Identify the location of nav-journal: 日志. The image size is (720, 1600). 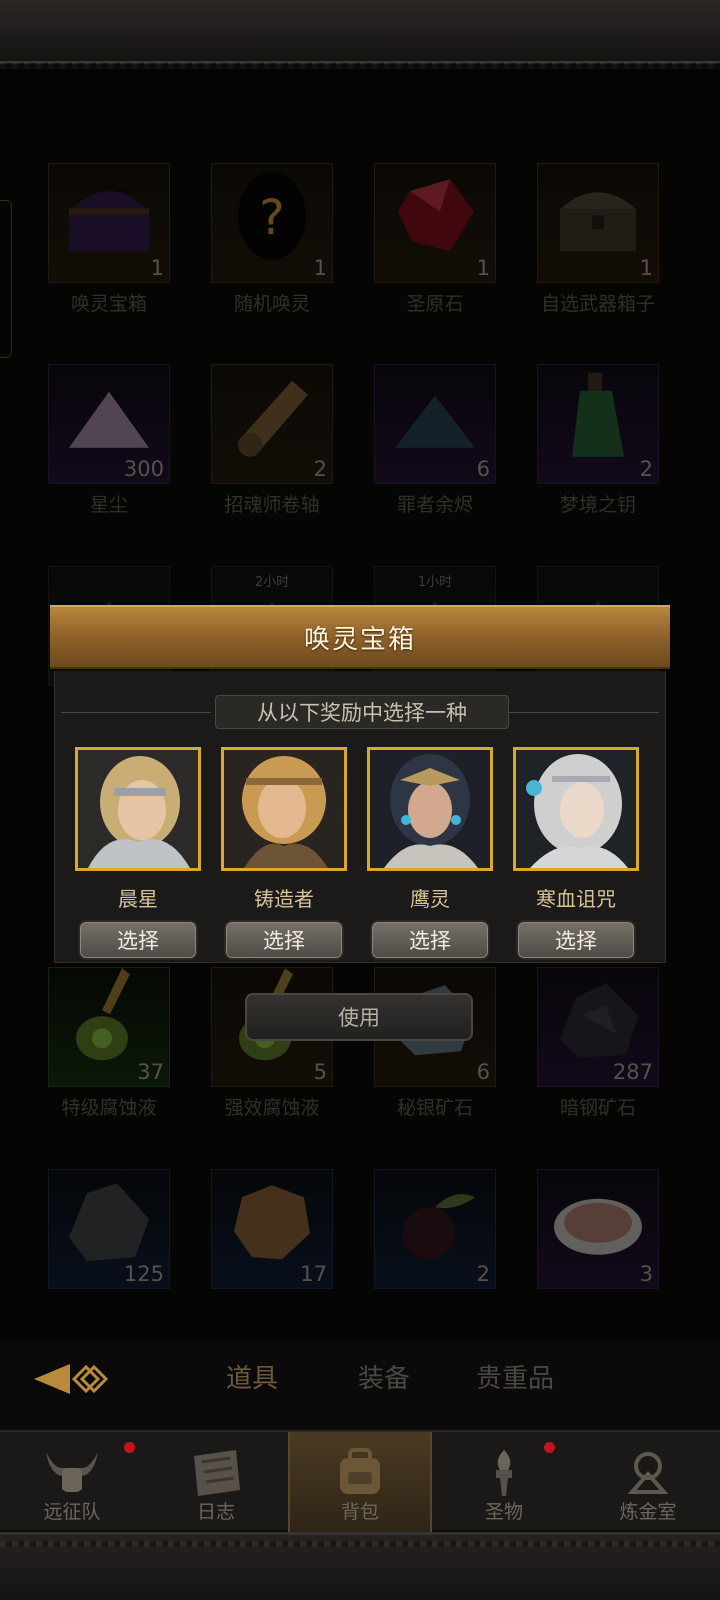
(216, 1482).